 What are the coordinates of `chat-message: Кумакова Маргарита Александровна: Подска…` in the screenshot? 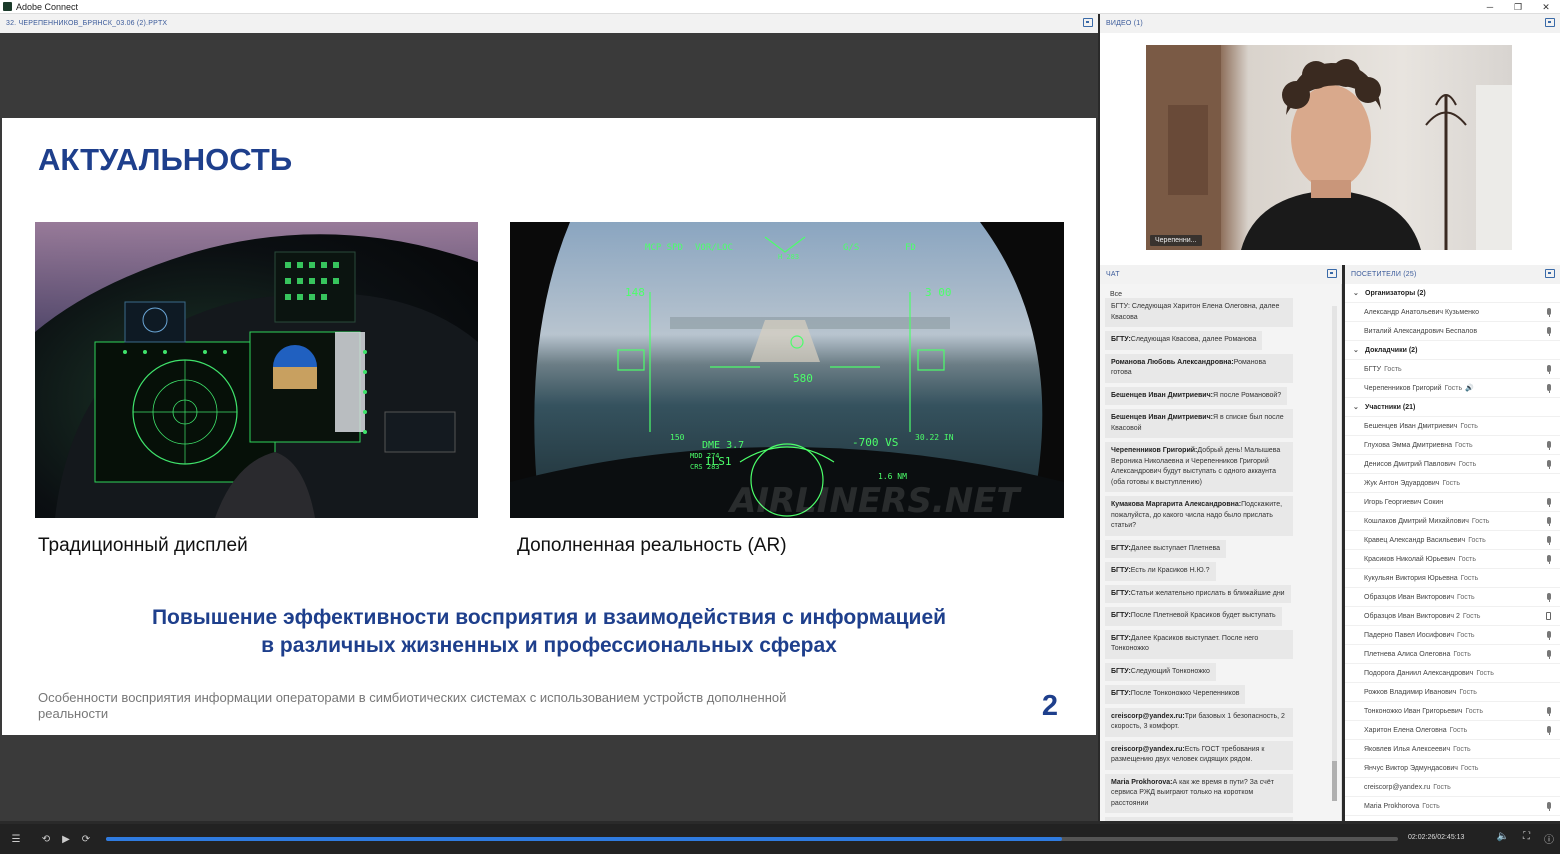 It's located at (1199, 516).